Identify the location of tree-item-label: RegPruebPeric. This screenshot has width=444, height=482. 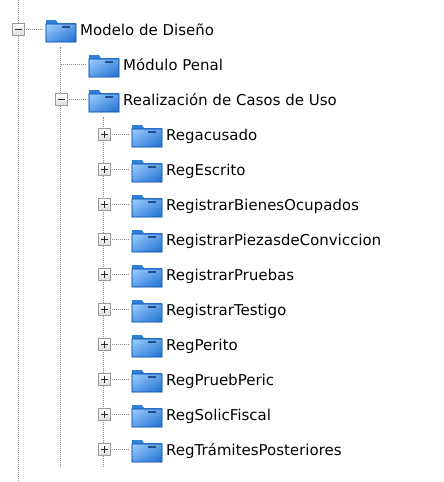
(220, 379).